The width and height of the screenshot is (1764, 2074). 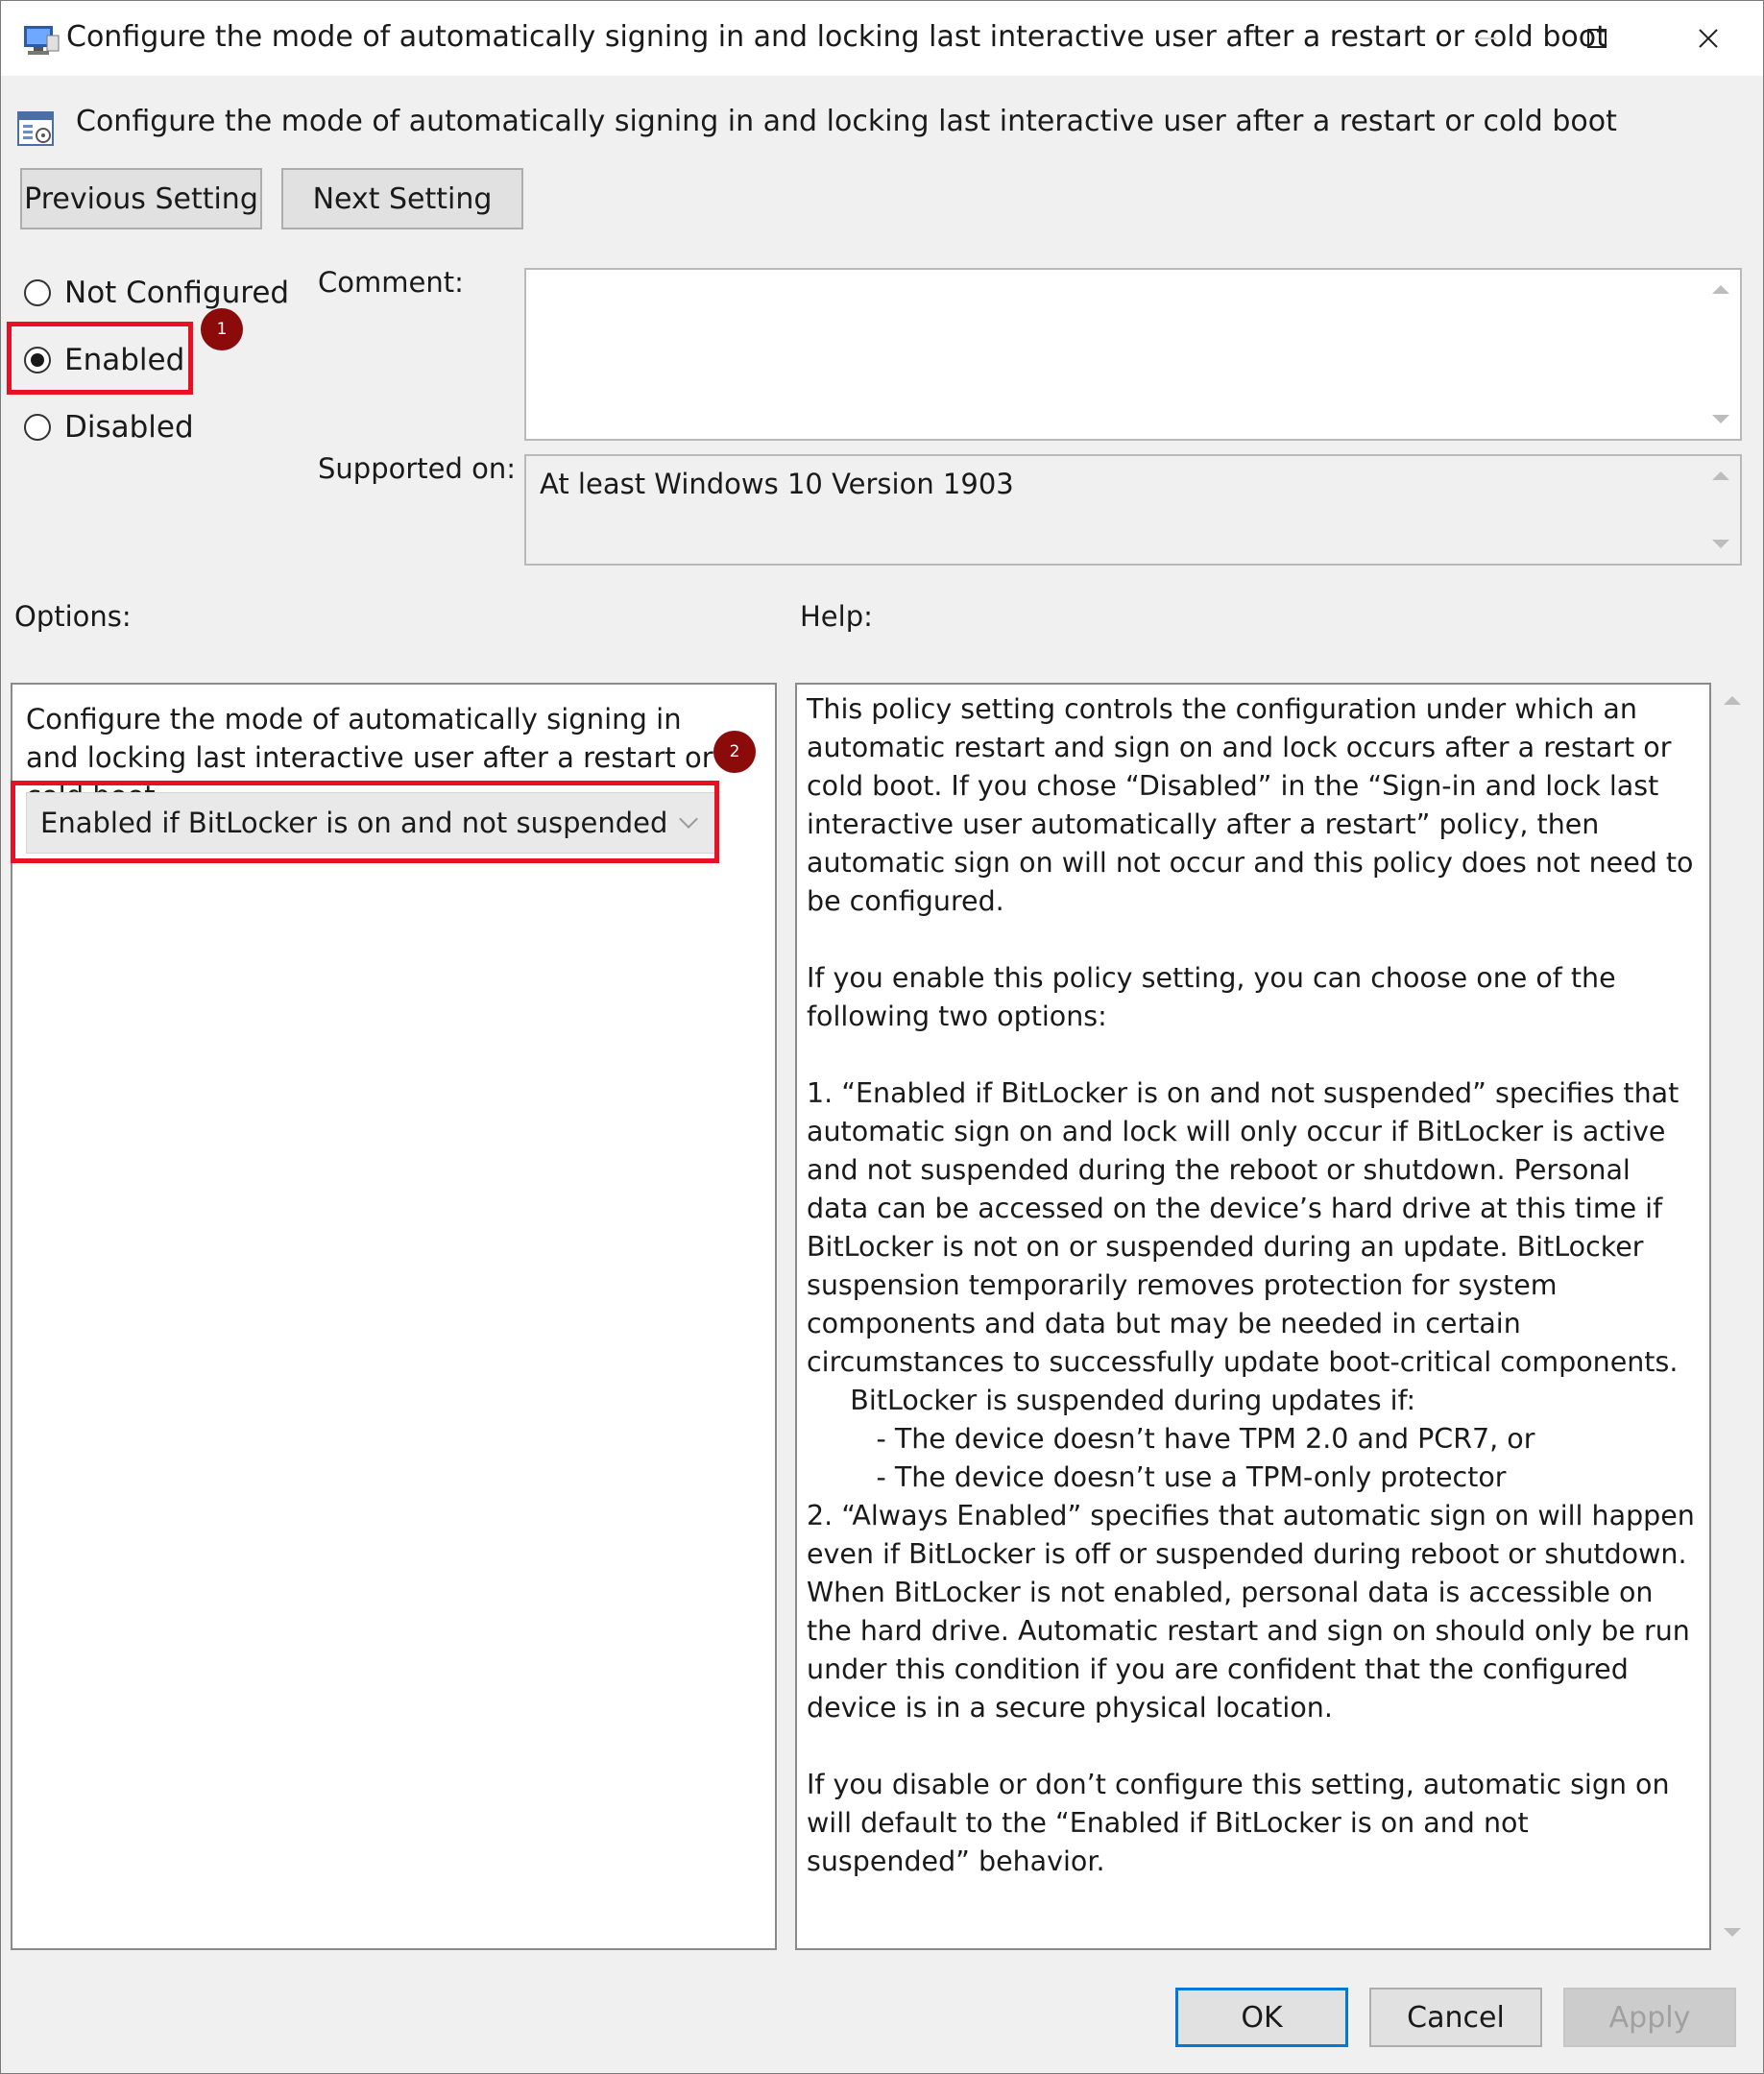 What do you see at coordinates (129, 427) in the screenshot?
I see `radio-label: Disabled` at bounding box center [129, 427].